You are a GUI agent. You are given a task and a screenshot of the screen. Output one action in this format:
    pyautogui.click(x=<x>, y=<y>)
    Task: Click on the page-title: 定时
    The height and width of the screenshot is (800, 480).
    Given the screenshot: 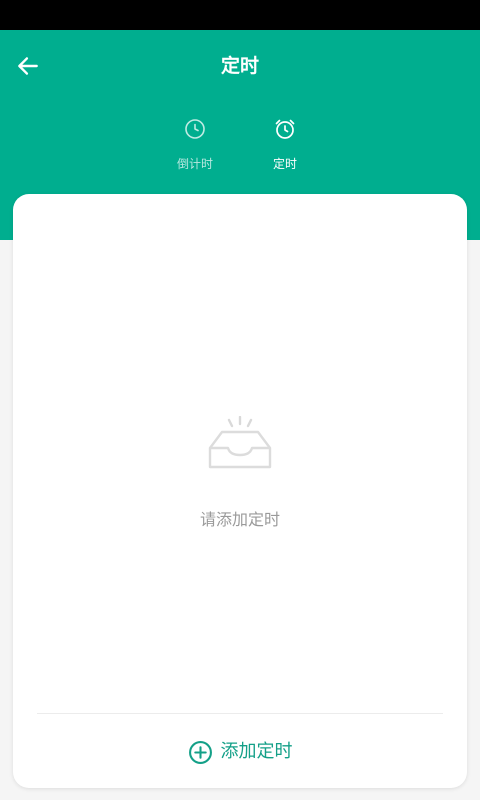 What is the action you would take?
    pyautogui.click(x=239, y=66)
    